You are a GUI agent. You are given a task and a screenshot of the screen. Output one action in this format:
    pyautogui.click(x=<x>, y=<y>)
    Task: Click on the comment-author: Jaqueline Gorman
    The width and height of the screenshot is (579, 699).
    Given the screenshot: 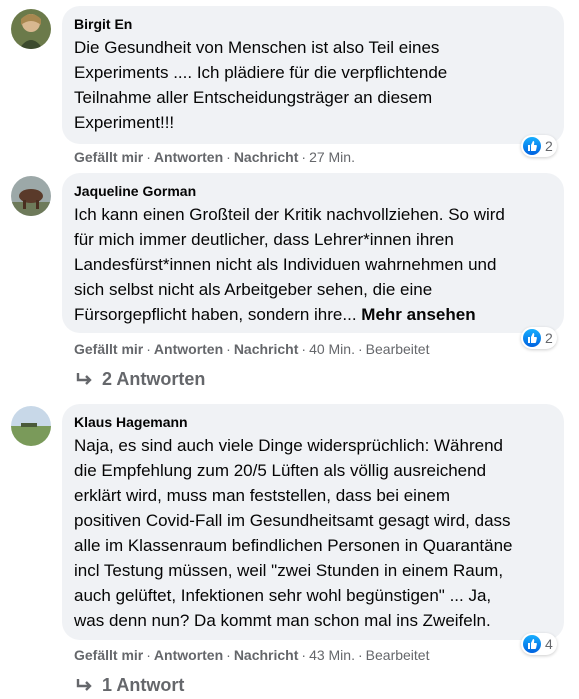 What is the action you would take?
    pyautogui.click(x=313, y=191)
    